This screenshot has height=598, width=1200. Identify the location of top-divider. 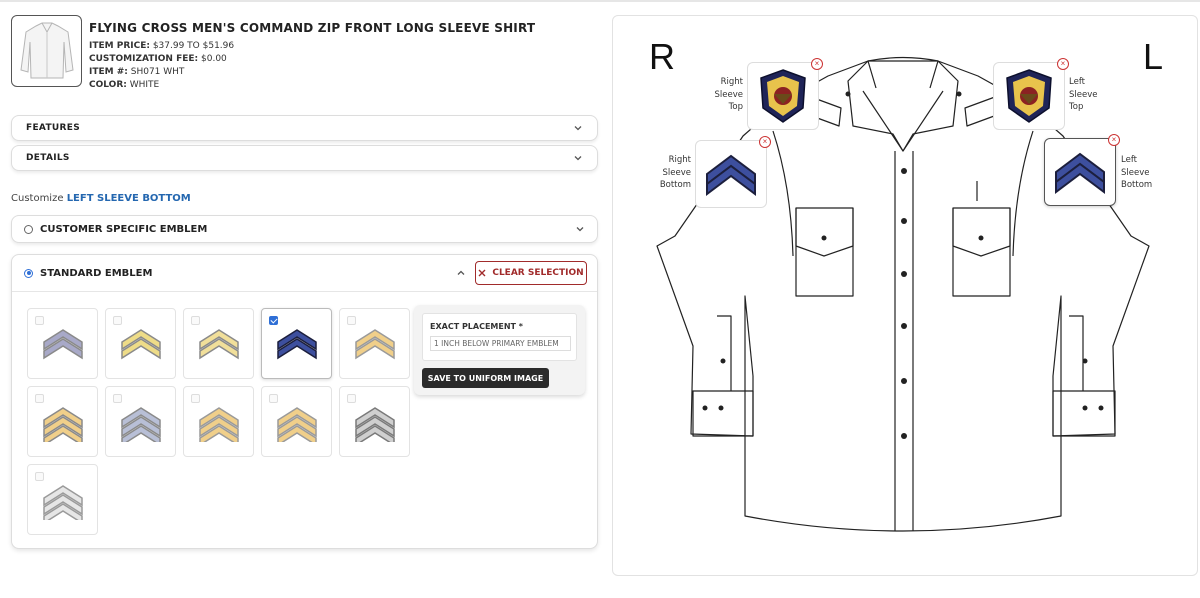
(600, 1).